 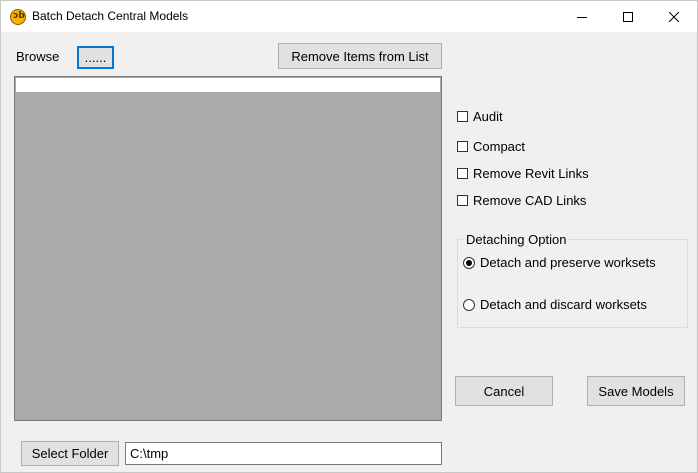 I want to click on window-title: Batch Detach Central Models, so click(x=110, y=16).